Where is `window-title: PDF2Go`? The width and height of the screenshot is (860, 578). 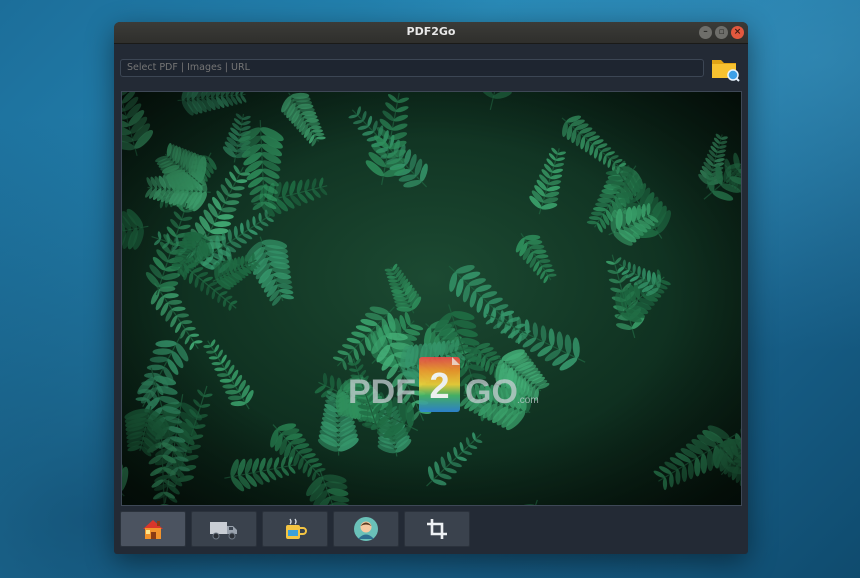
window-title: PDF2Go is located at coordinates (431, 31).